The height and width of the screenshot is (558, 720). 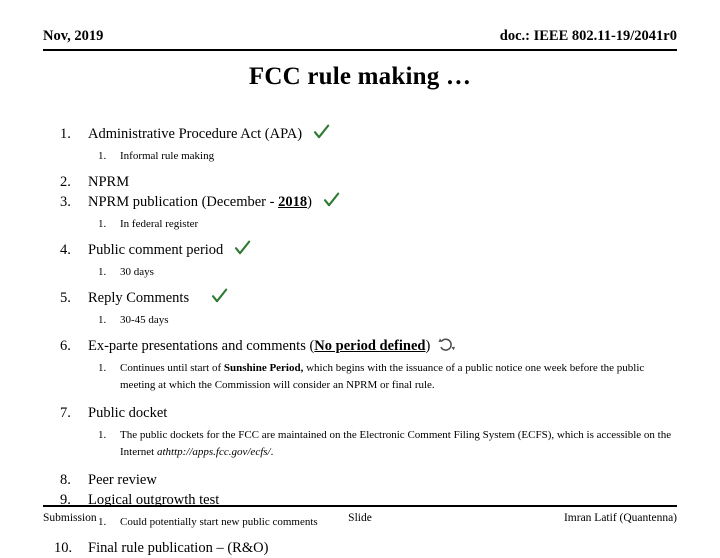 What do you see at coordinates (63, 548) in the screenshot?
I see `list-item-number: 10.` at bounding box center [63, 548].